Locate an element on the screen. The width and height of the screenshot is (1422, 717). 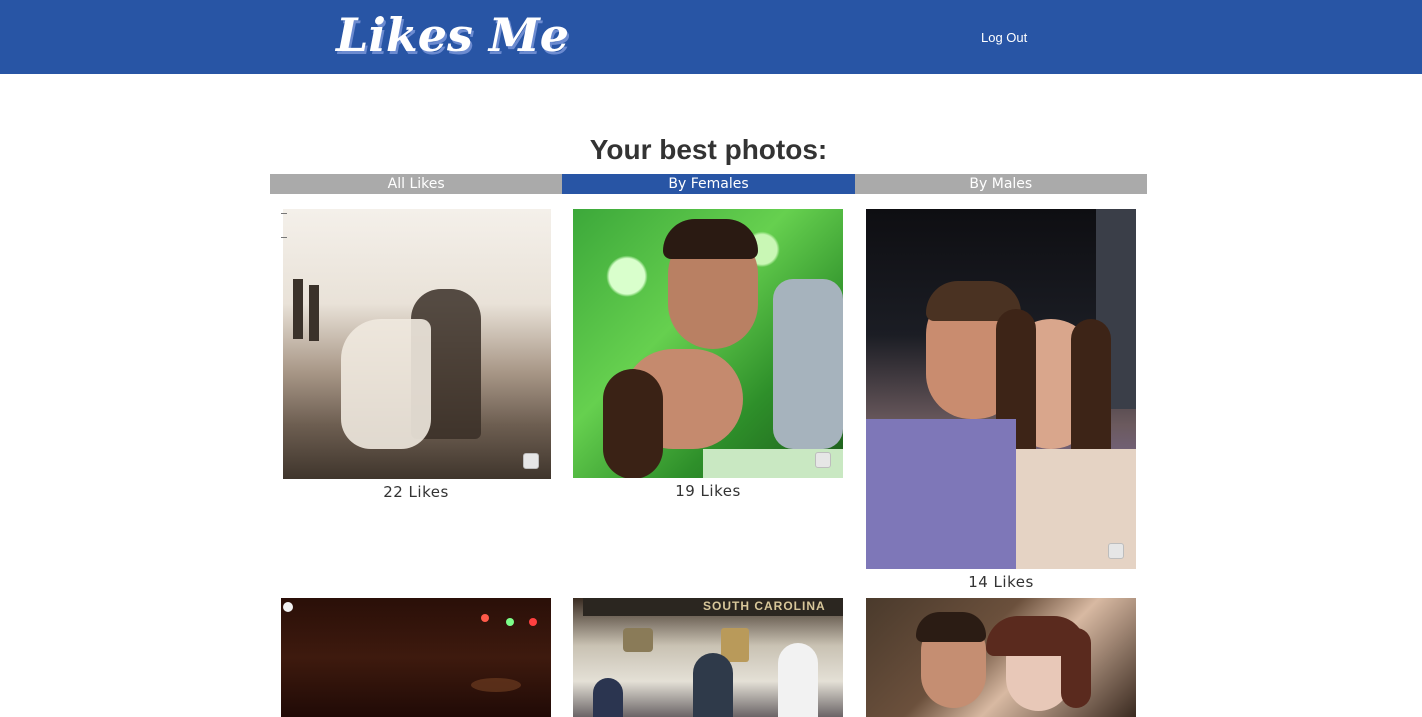
photo-card: 19 Likes is located at coordinates (708, 354).